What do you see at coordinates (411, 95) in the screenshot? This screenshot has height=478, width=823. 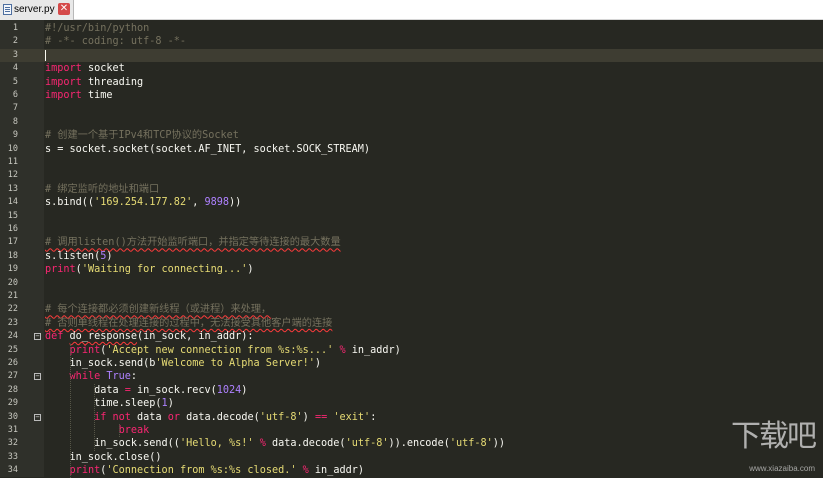 I see `code-line: 6 import time` at bounding box center [411, 95].